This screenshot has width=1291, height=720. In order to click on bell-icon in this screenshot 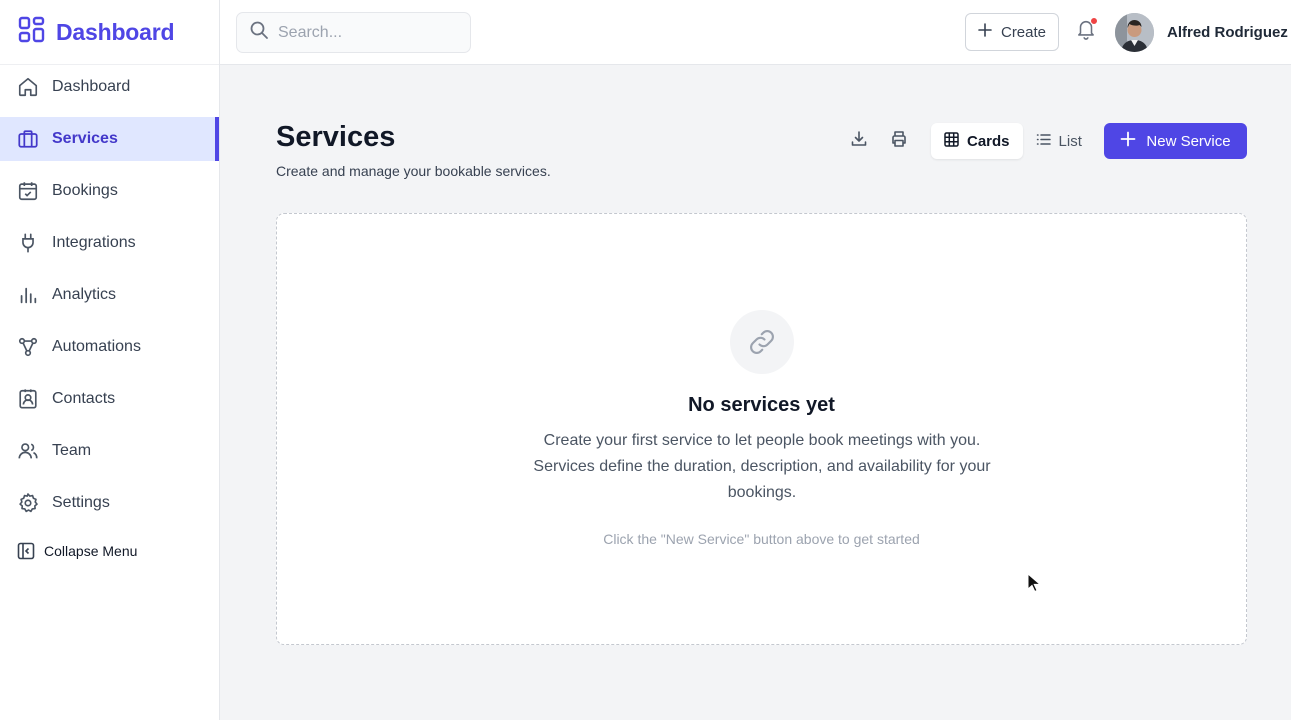, I will do `click(1086, 32)`.